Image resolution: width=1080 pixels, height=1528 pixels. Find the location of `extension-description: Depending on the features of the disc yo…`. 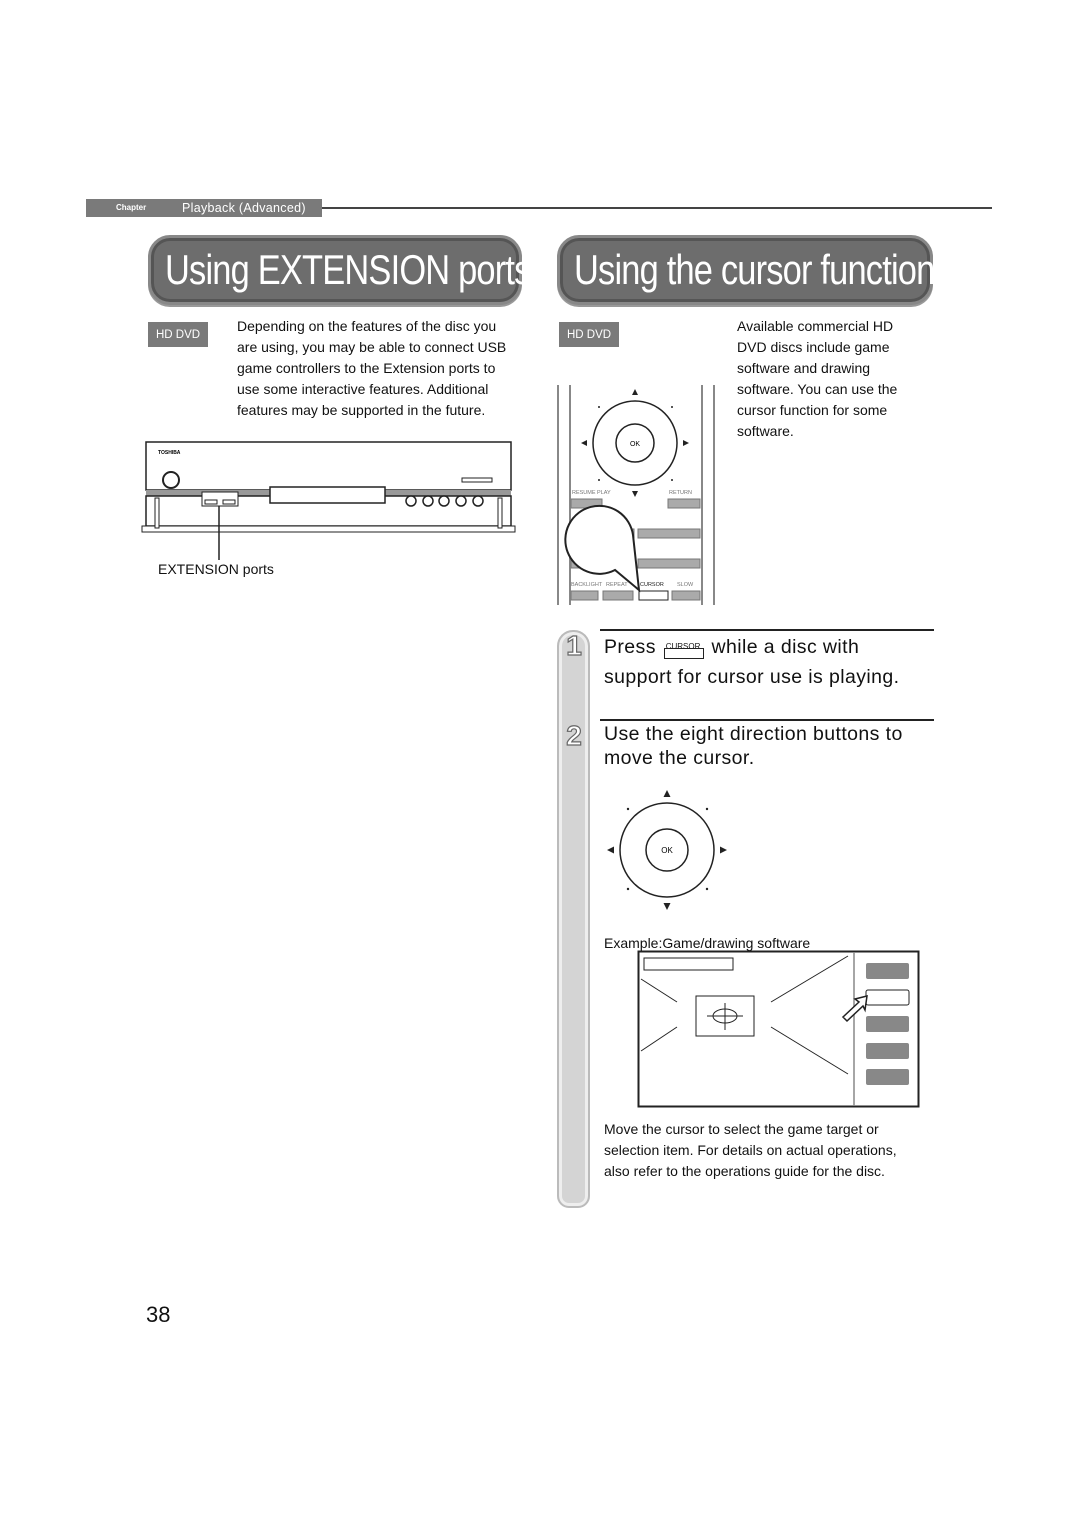

extension-description: Depending on the features of the disc yo… is located at coordinates (372, 368).